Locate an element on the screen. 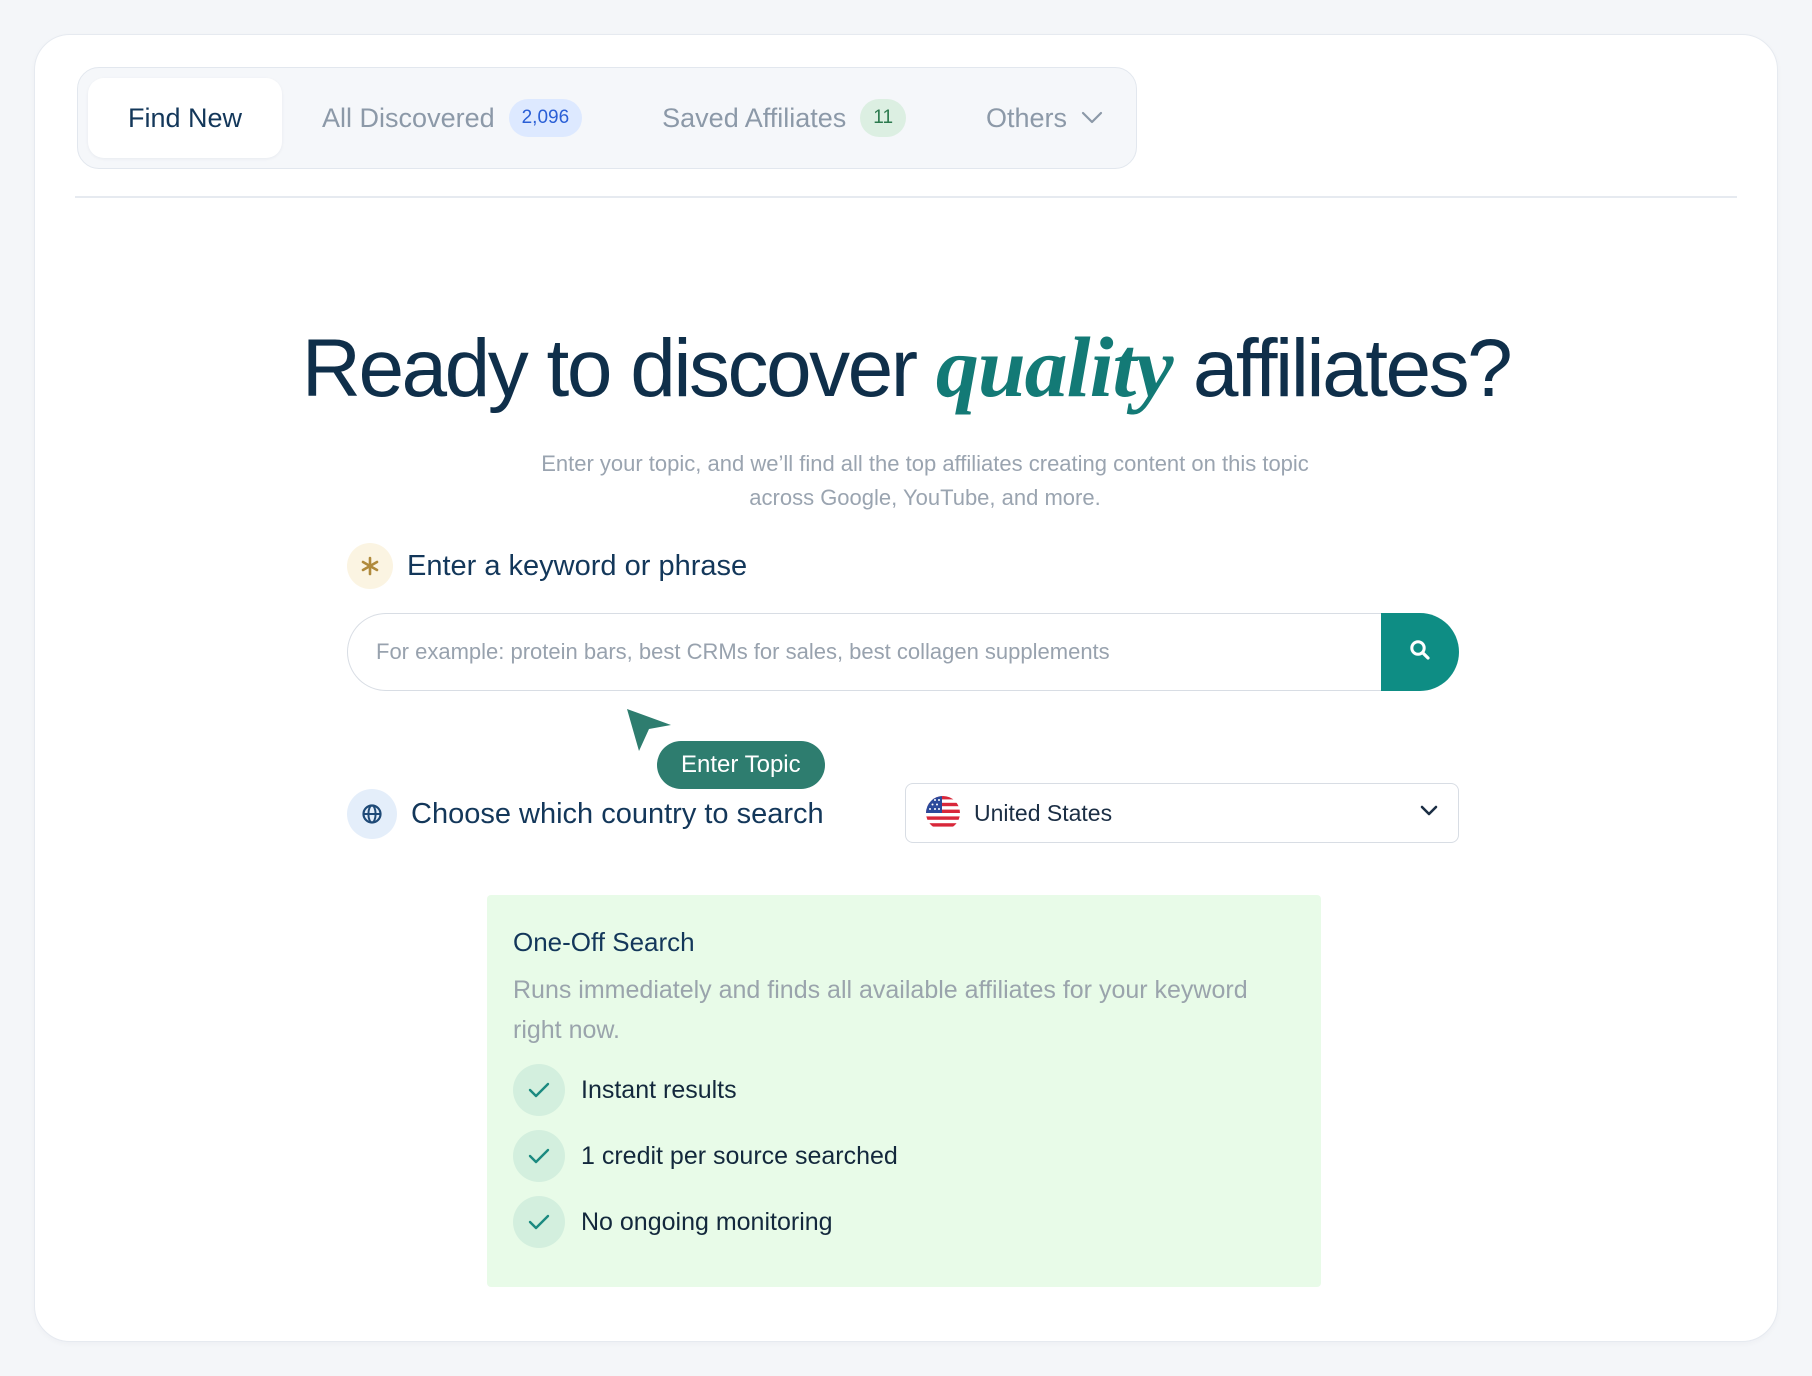 This screenshot has width=1812, height=1376. feature-text: No ongoing monitoring is located at coordinates (707, 1221).